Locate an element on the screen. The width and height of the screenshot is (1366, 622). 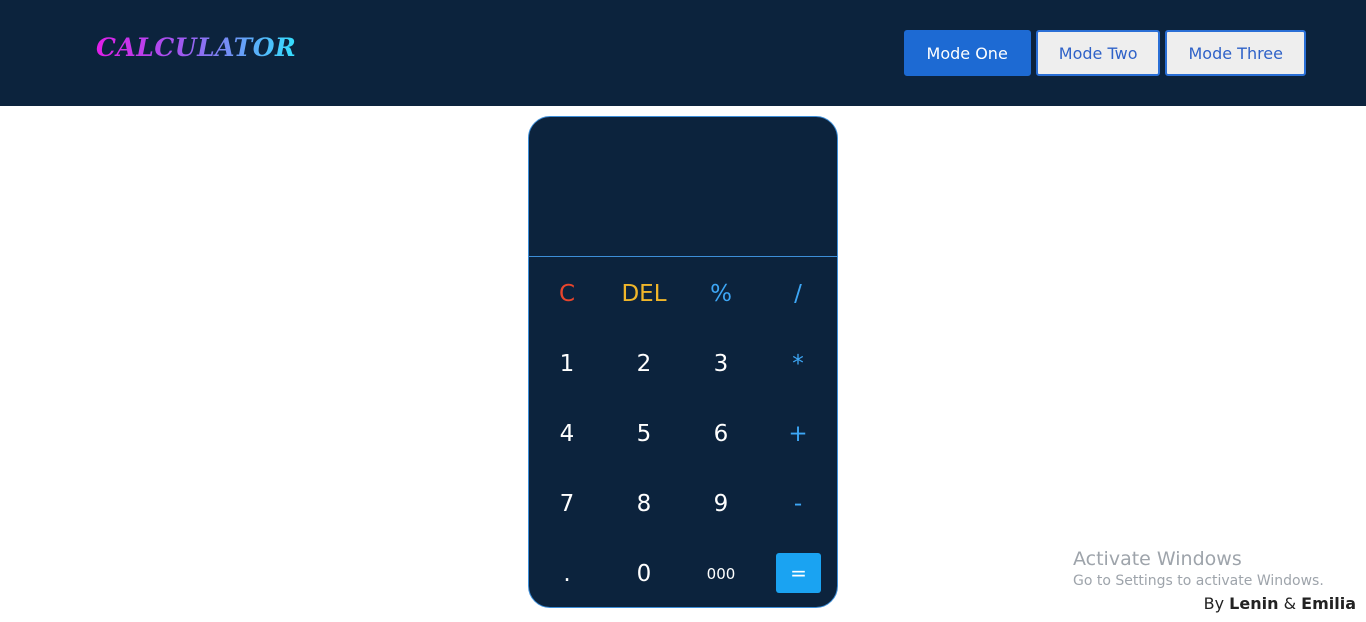
mode-two-button: Mode Two is located at coordinates (1098, 53).